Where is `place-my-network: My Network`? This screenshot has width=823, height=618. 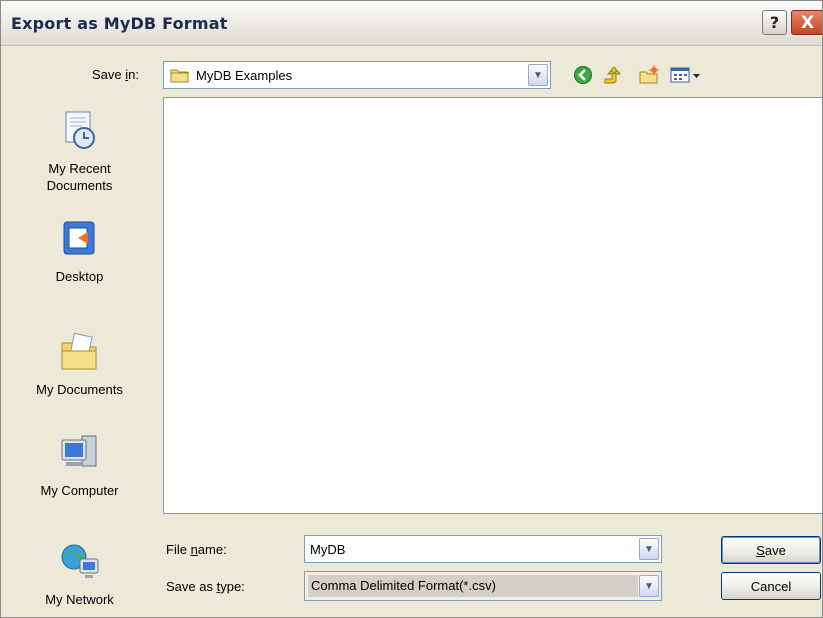 place-my-network: My Network is located at coordinates (79, 574).